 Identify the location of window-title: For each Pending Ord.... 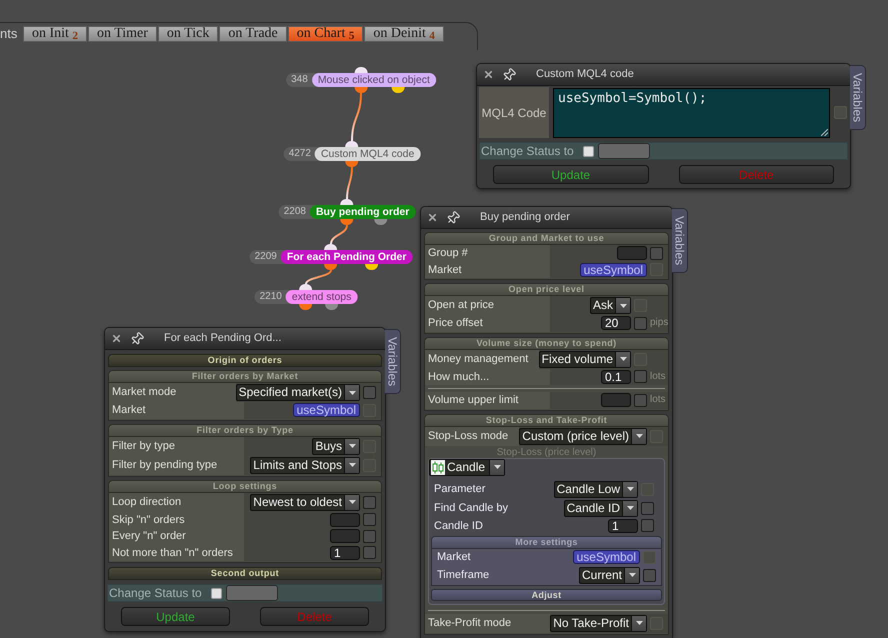
(223, 338).